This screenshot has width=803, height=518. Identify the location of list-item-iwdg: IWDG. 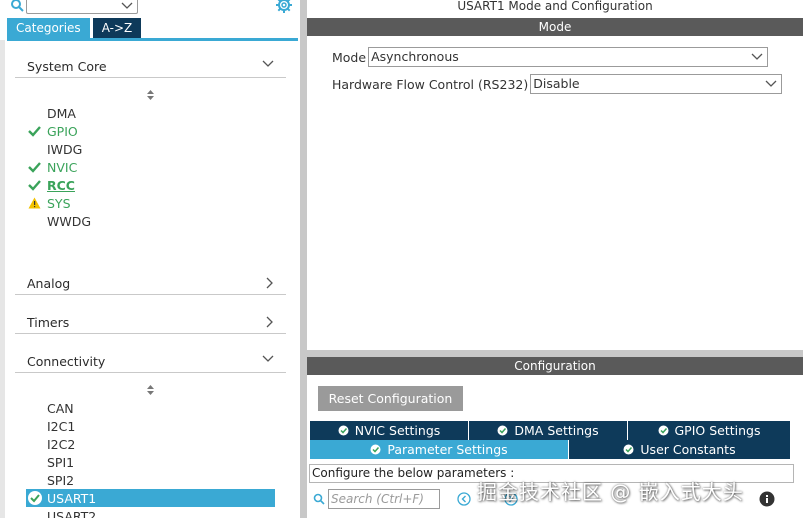
(150, 149).